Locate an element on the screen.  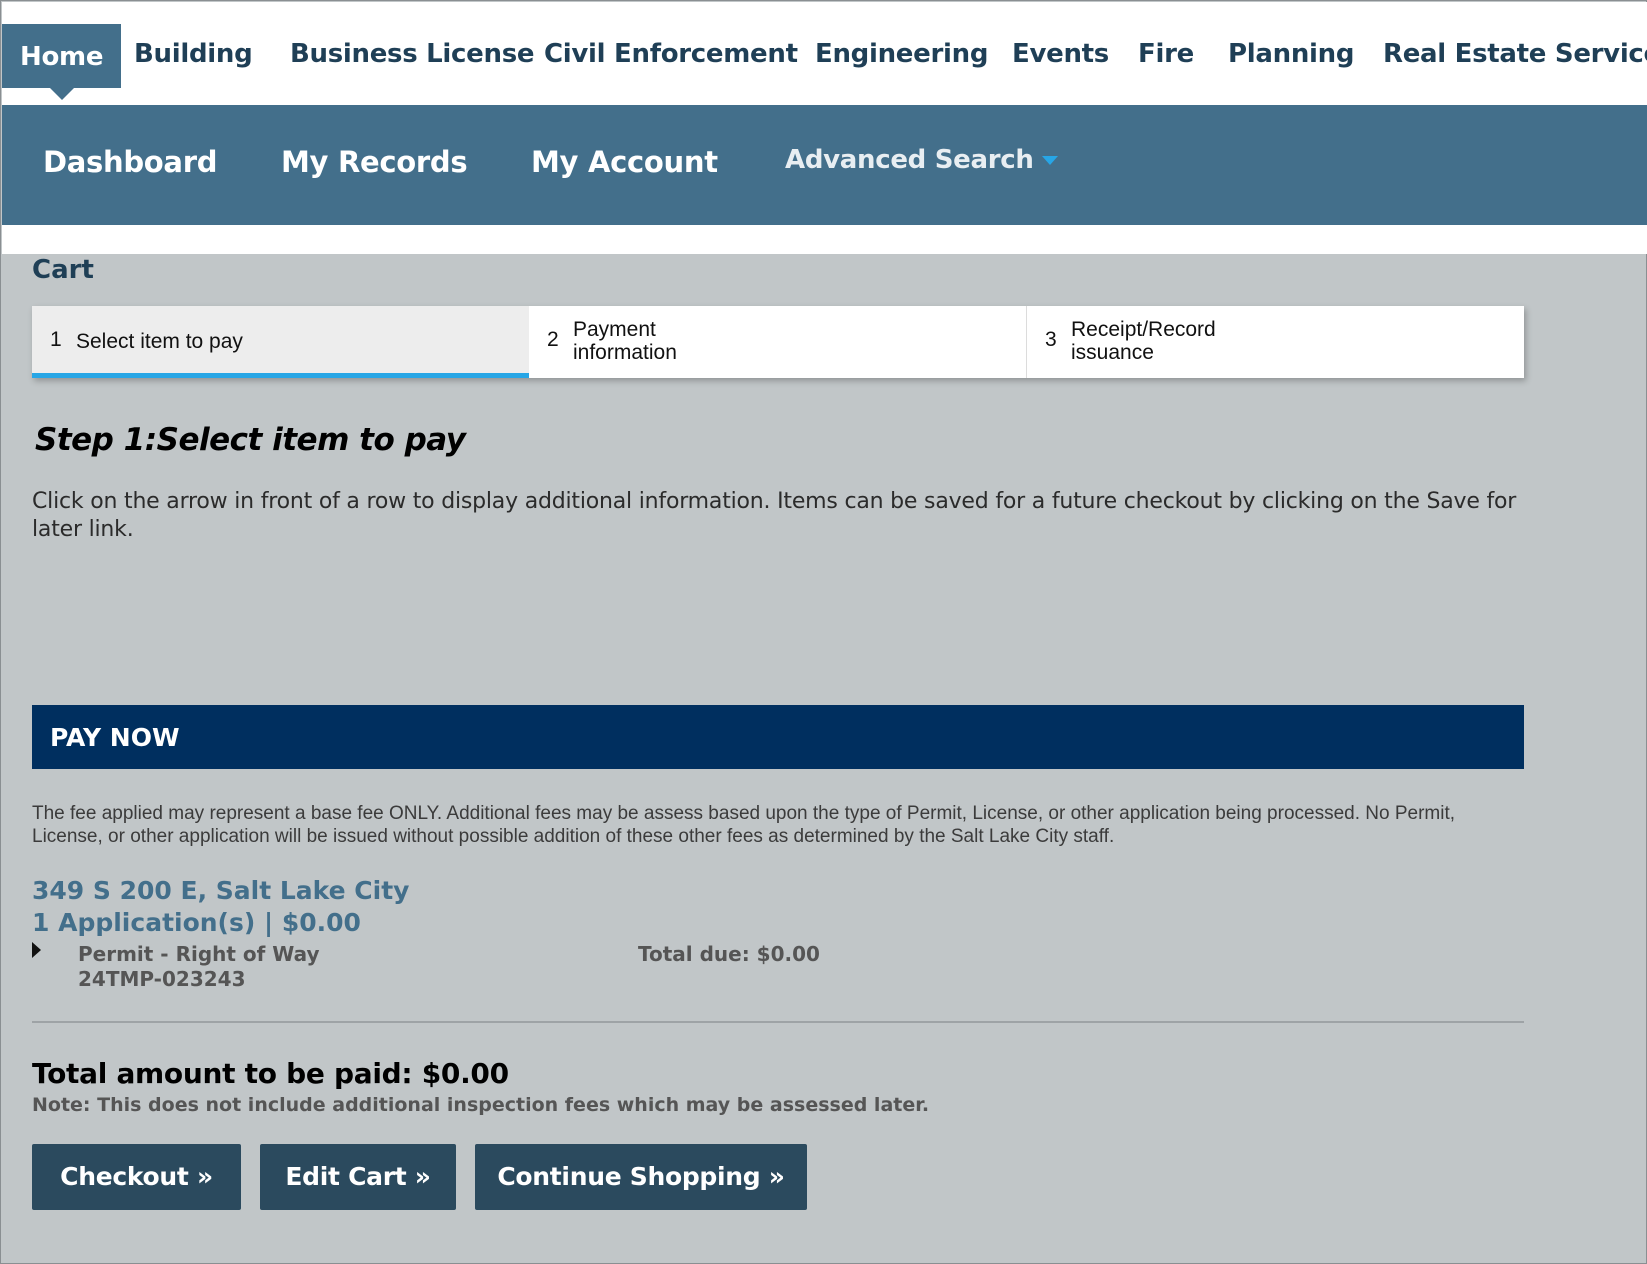
total-amount: Total amount to be paid: $0.00 is located at coordinates (270, 1073).